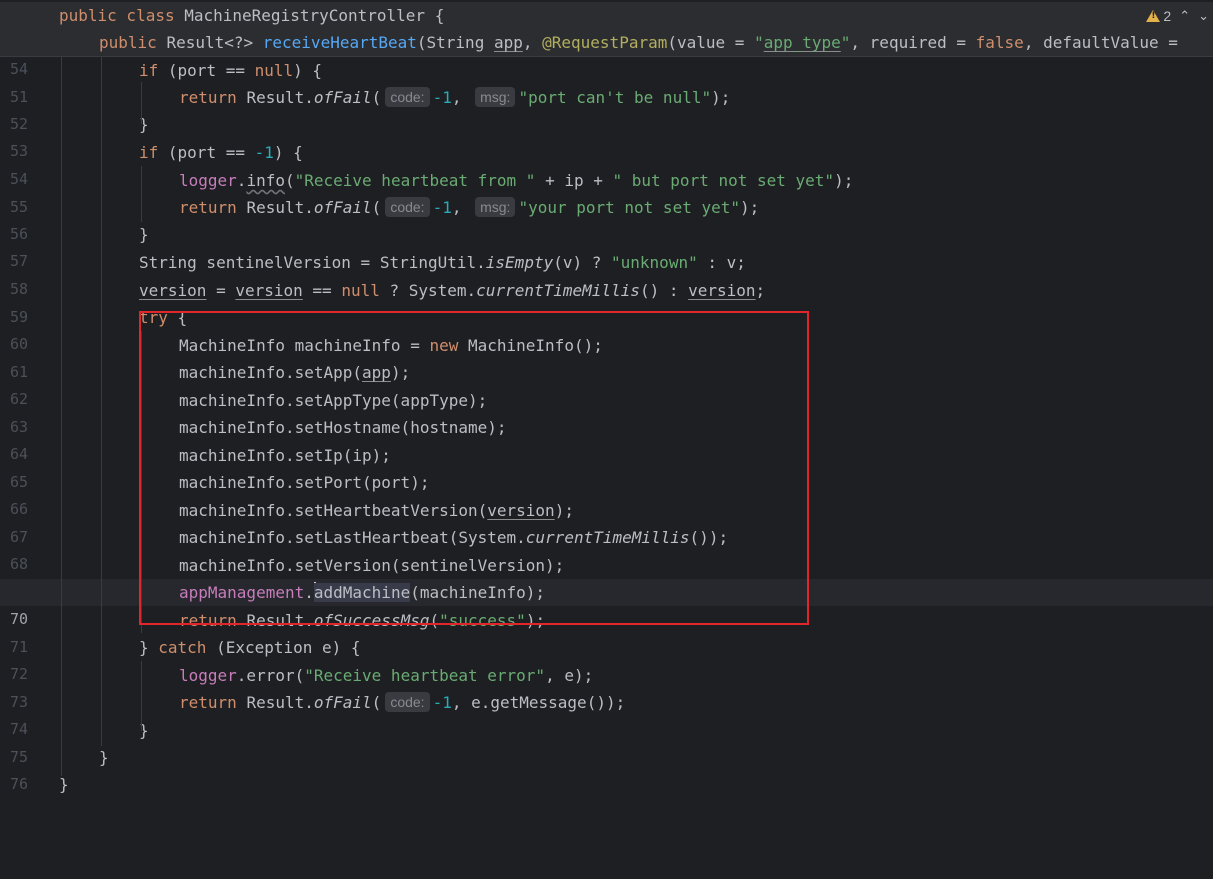 The image size is (1213, 879). What do you see at coordinates (606, 81) in the screenshot?
I see `code-line-row: 51 if (port == null) {` at bounding box center [606, 81].